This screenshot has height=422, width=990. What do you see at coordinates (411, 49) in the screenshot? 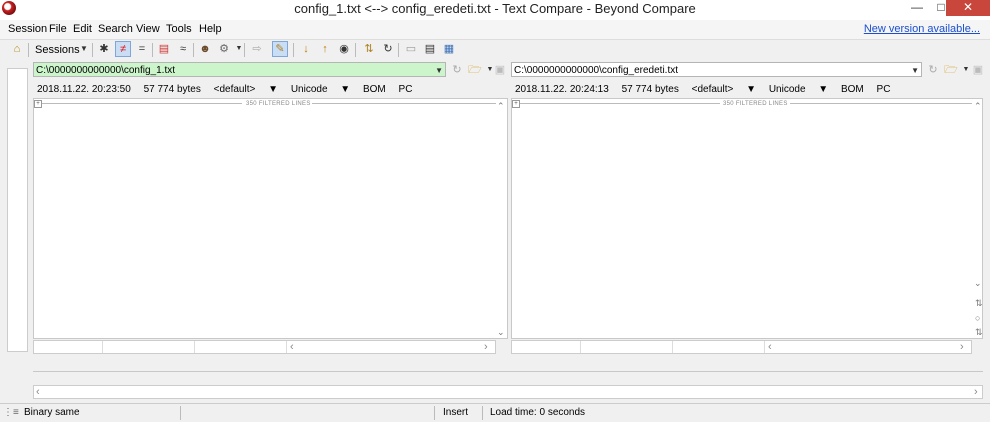
I see `ignore-unimportant-icon: ▭` at bounding box center [411, 49].